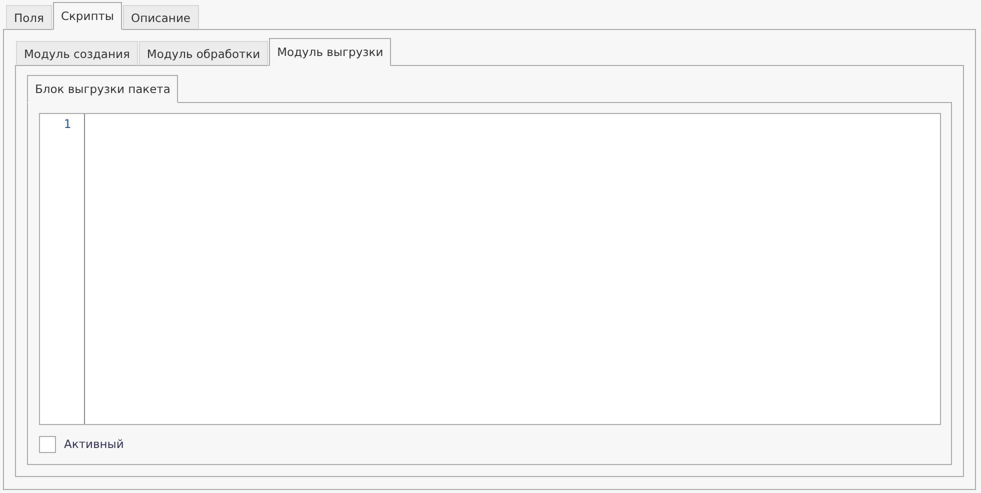 The width and height of the screenshot is (981, 493). What do you see at coordinates (77, 53) in the screenshot?
I see `tab: Модуль создания` at bounding box center [77, 53].